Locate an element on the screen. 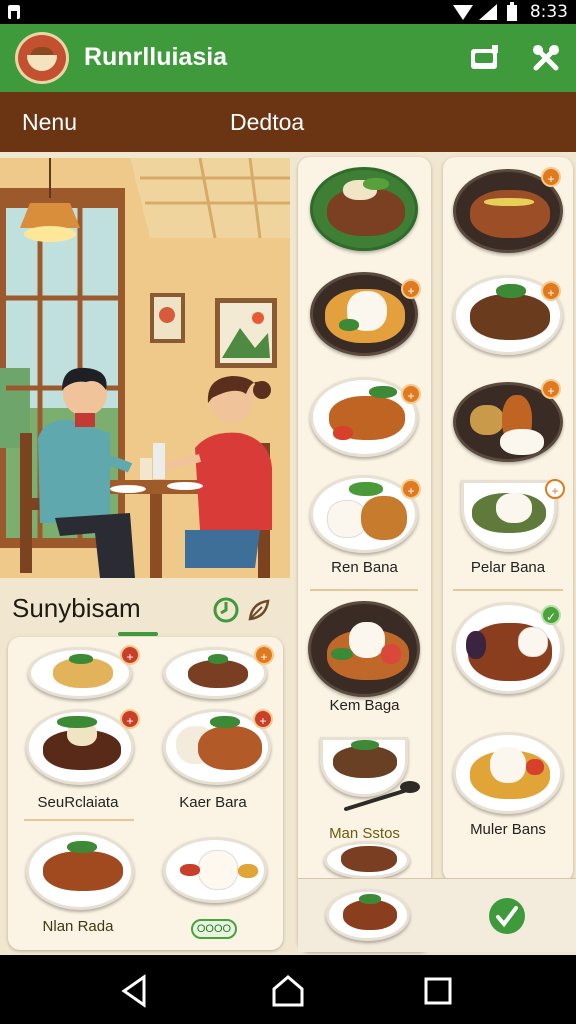 The height and width of the screenshot is (1024, 576). dish-label: Pelar Bana is located at coordinates (508, 567).